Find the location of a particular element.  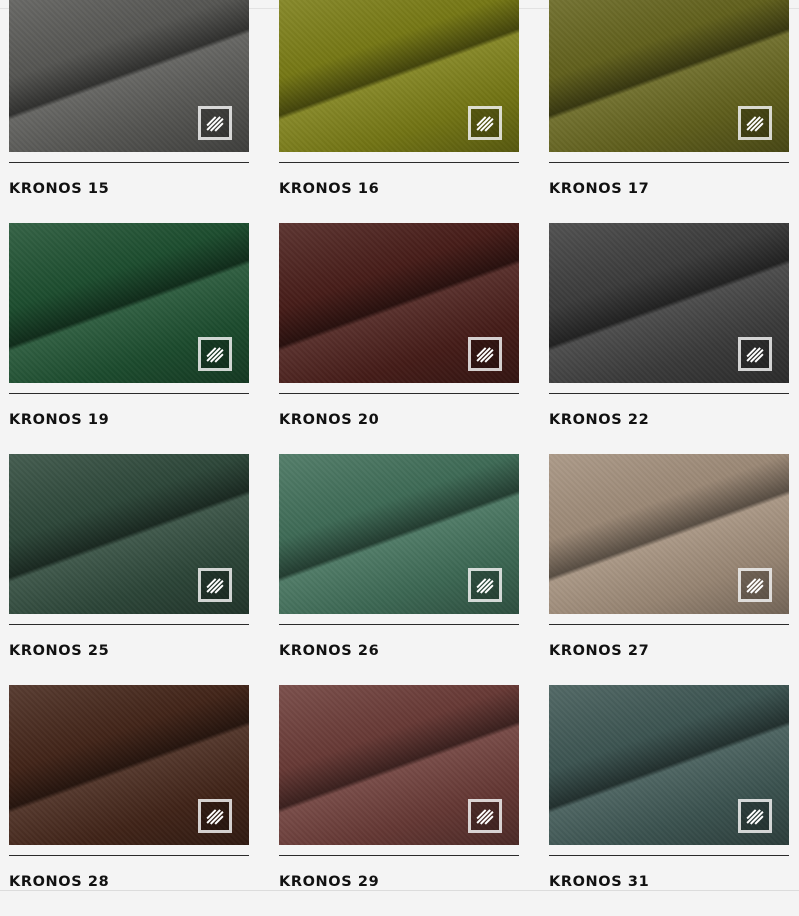

fabric-name: KRONOS 28 is located at coordinates (59, 882).